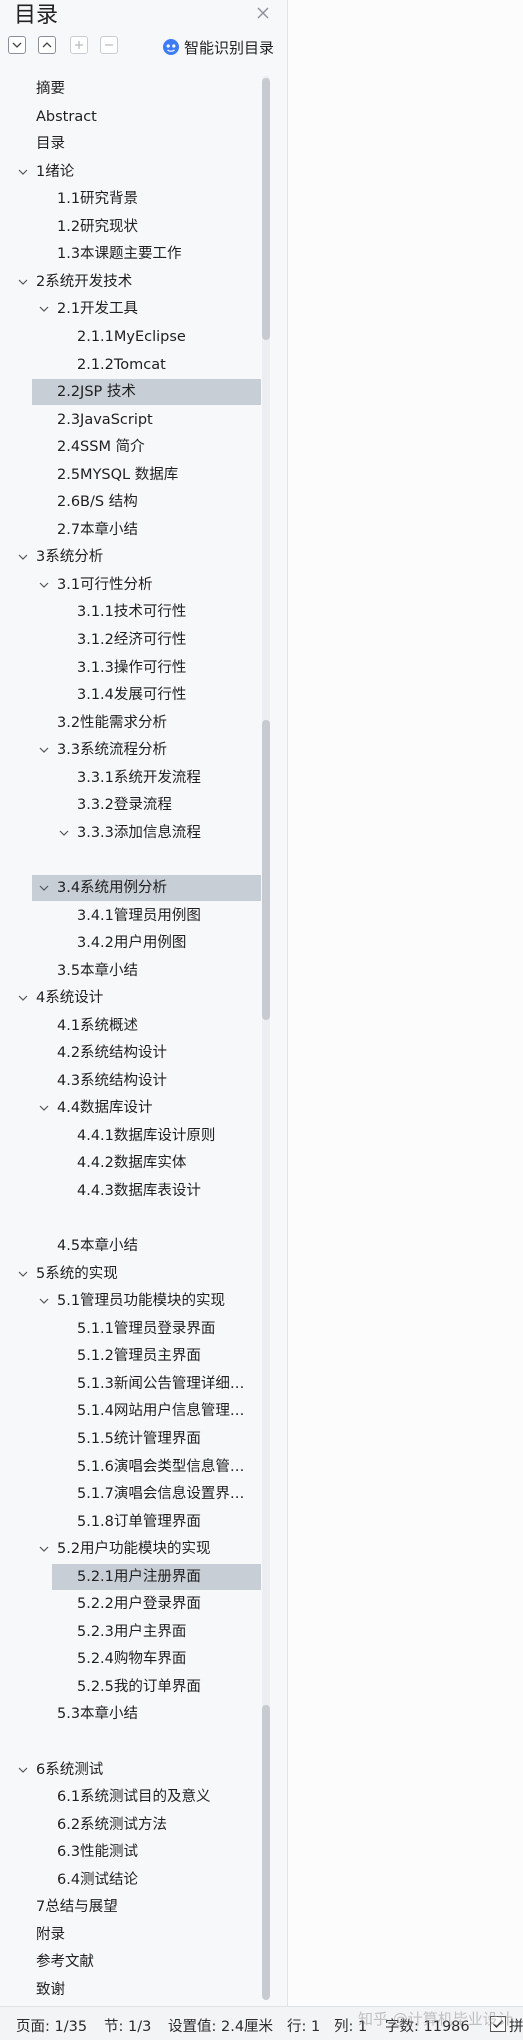 The width and height of the screenshot is (523, 2040). I want to click on toc-item: 4.4.1数据库设计原则, so click(146, 1136).